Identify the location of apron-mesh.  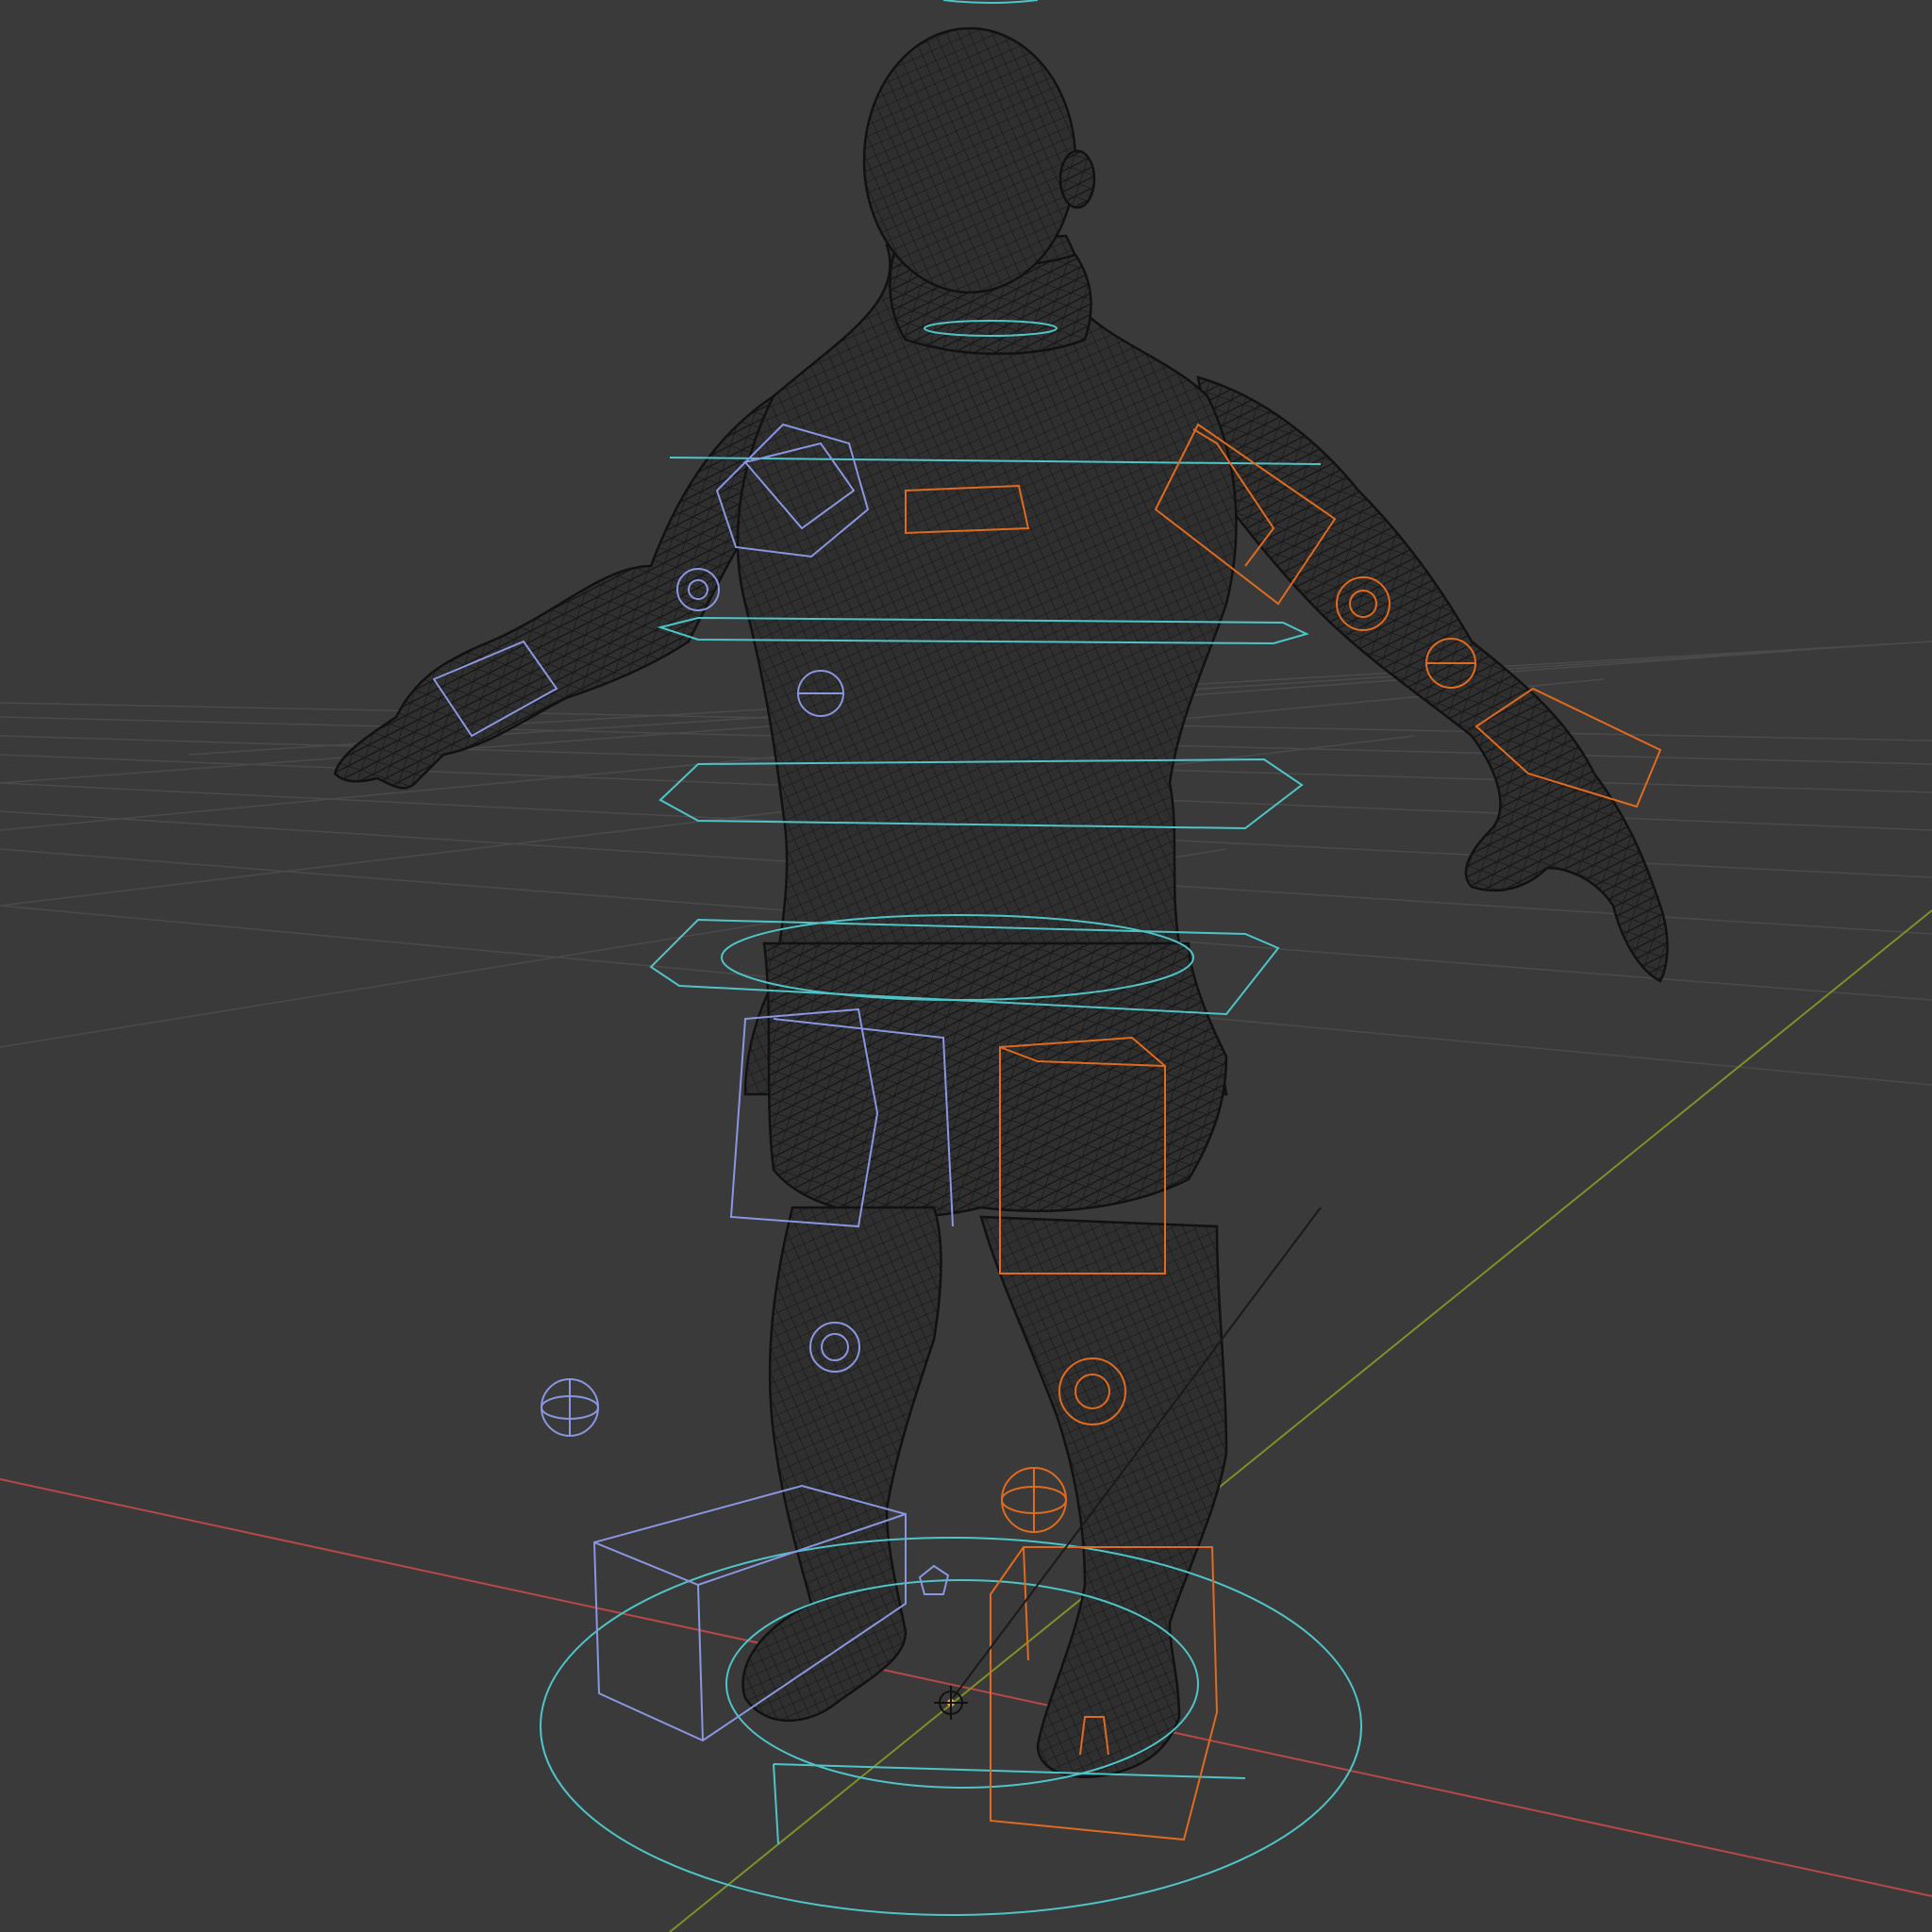
(995, 1079).